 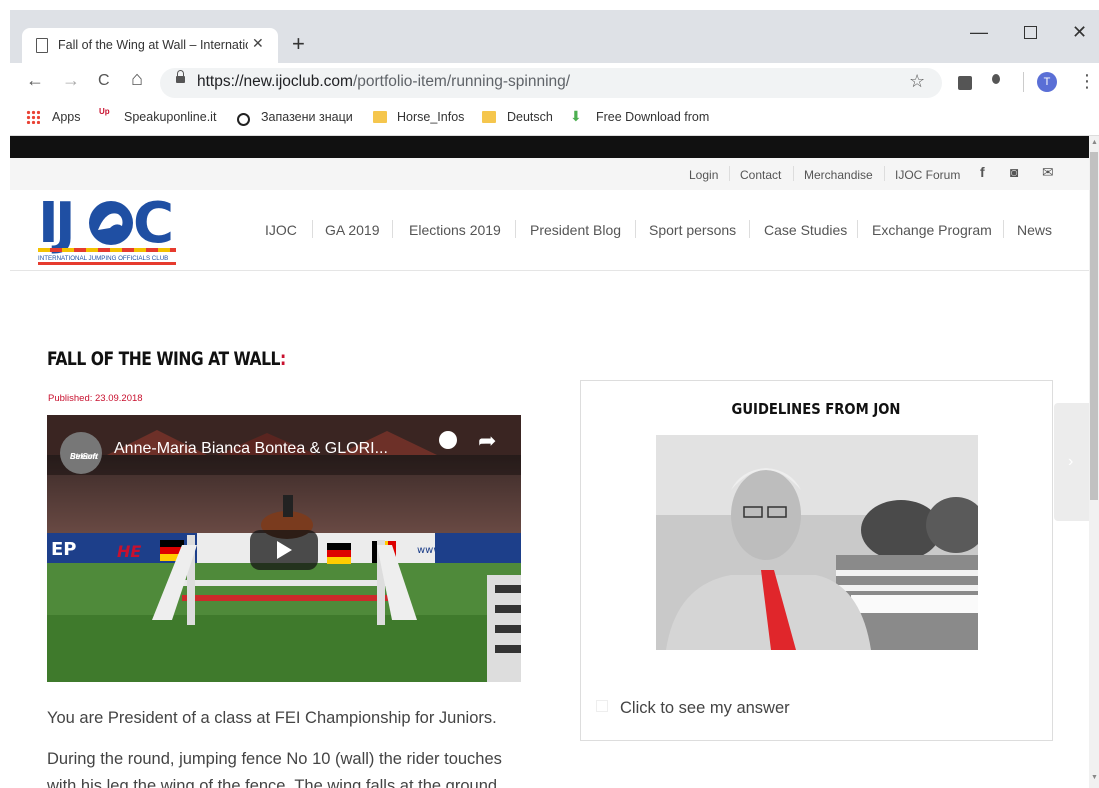 What do you see at coordinates (153, 224) in the screenshot?
I see `svg-text: C` at bounding box center [153, 224].